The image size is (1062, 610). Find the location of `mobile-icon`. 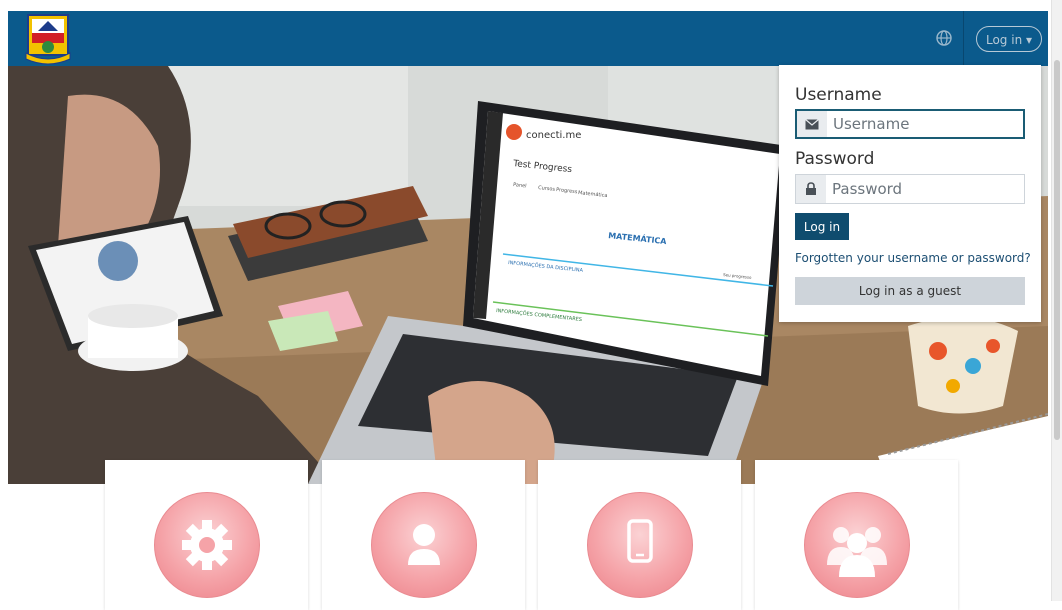

mobile-icon is located at coordinates (639, 541).